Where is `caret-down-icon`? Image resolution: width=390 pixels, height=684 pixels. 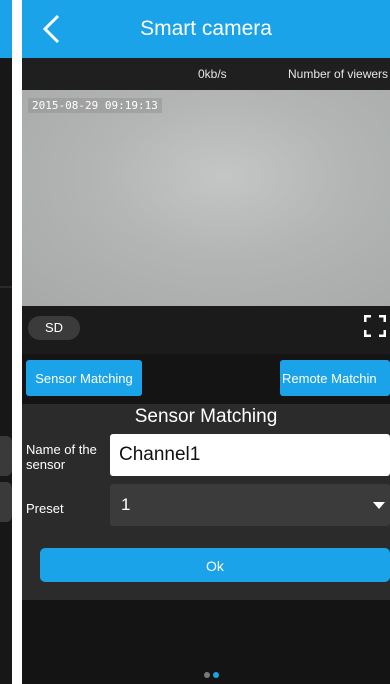
caret-down-icon is located at coordinates (379, 505).